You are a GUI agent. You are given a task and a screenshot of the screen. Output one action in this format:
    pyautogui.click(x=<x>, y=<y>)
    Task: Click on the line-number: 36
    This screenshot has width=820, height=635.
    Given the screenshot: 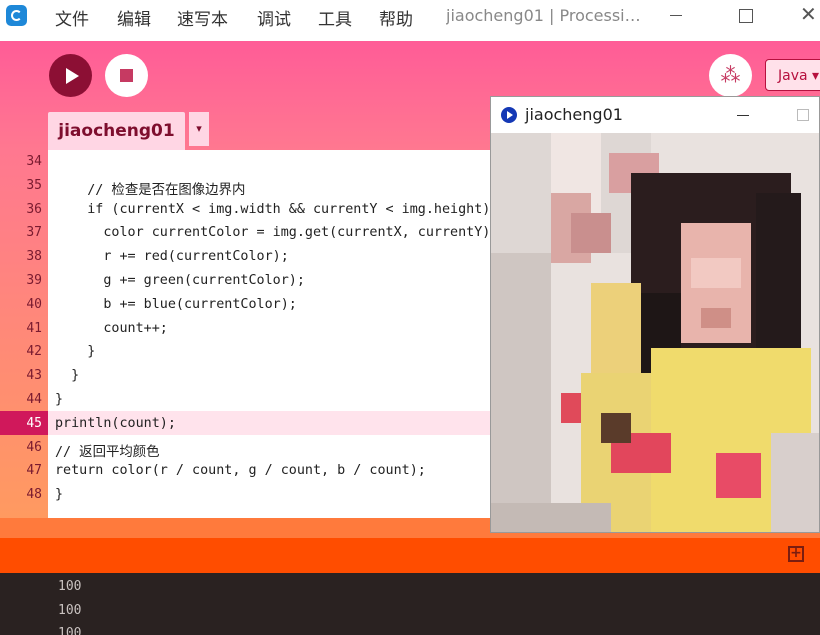 What is the action you would take?
    pyautogui.click(x=34, y=209)
    